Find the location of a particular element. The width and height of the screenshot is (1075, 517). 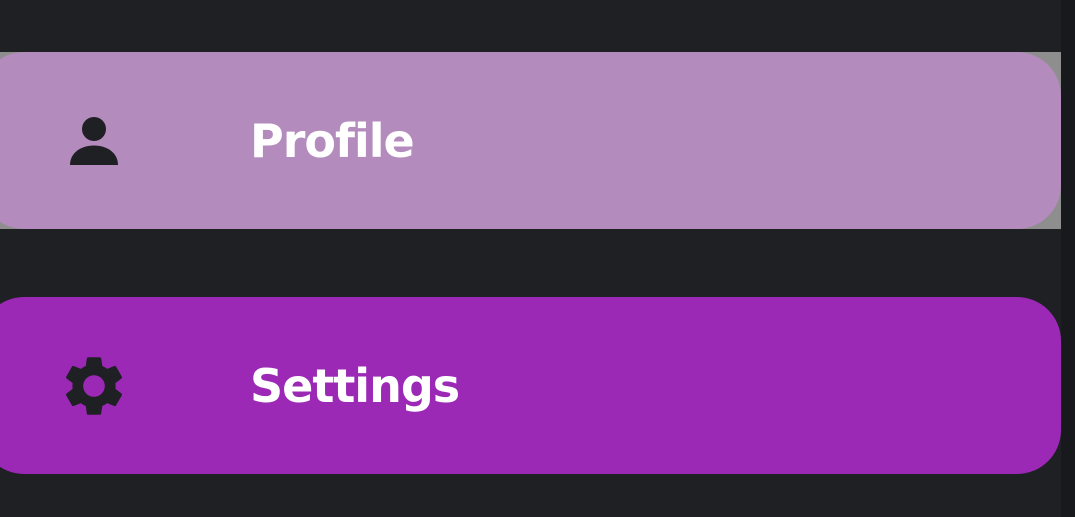

menu-item-settings-label: Settings is located at coordinates (355, 385).